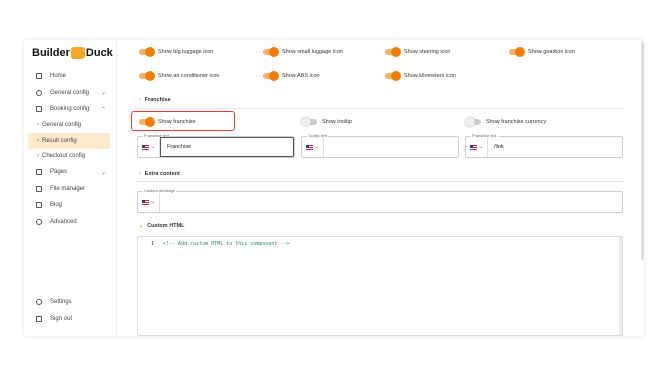 Image resolution: width=670 pixels, height=376 pixels. Describe the element at coordinates (312, 52) in the screenshot. I see `switch-label: Show small luggage icon` at that location.